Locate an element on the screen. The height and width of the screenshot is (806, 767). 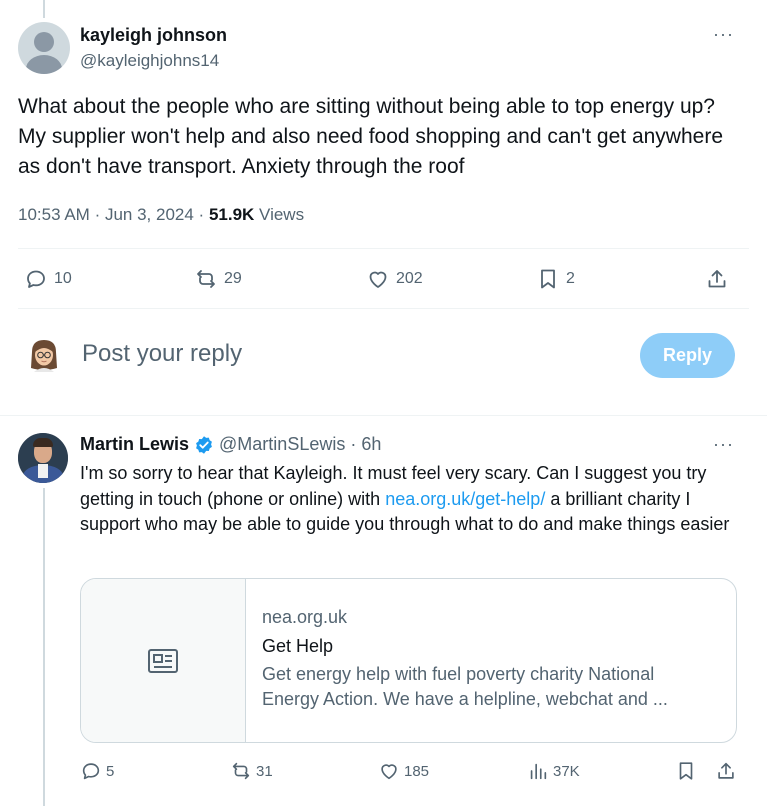
repost-button: 31 is located at coordinates (251, 771).